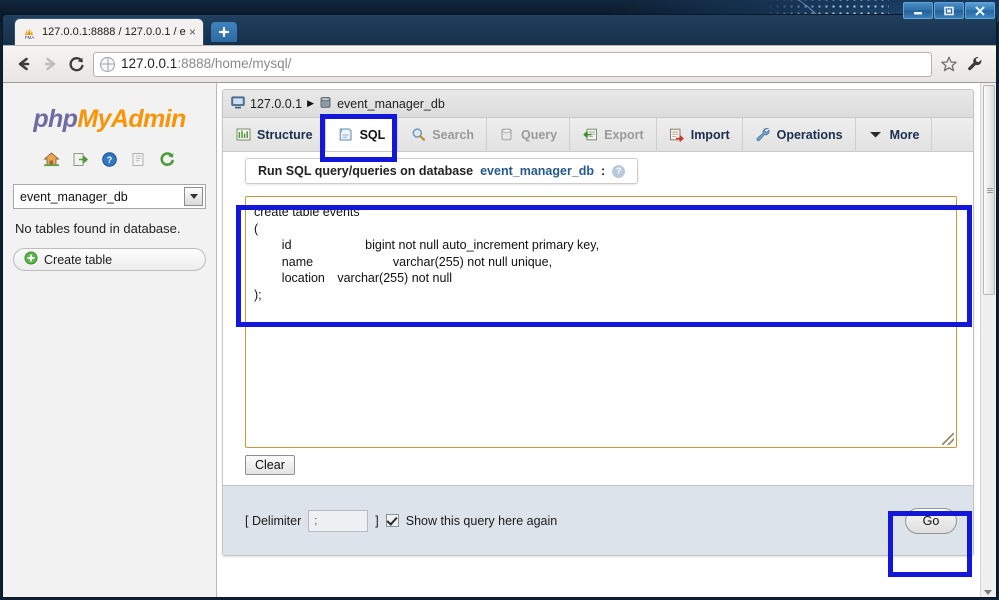 The image size is (999, 600). I want to click on go-button: Go, so click(931, 520).